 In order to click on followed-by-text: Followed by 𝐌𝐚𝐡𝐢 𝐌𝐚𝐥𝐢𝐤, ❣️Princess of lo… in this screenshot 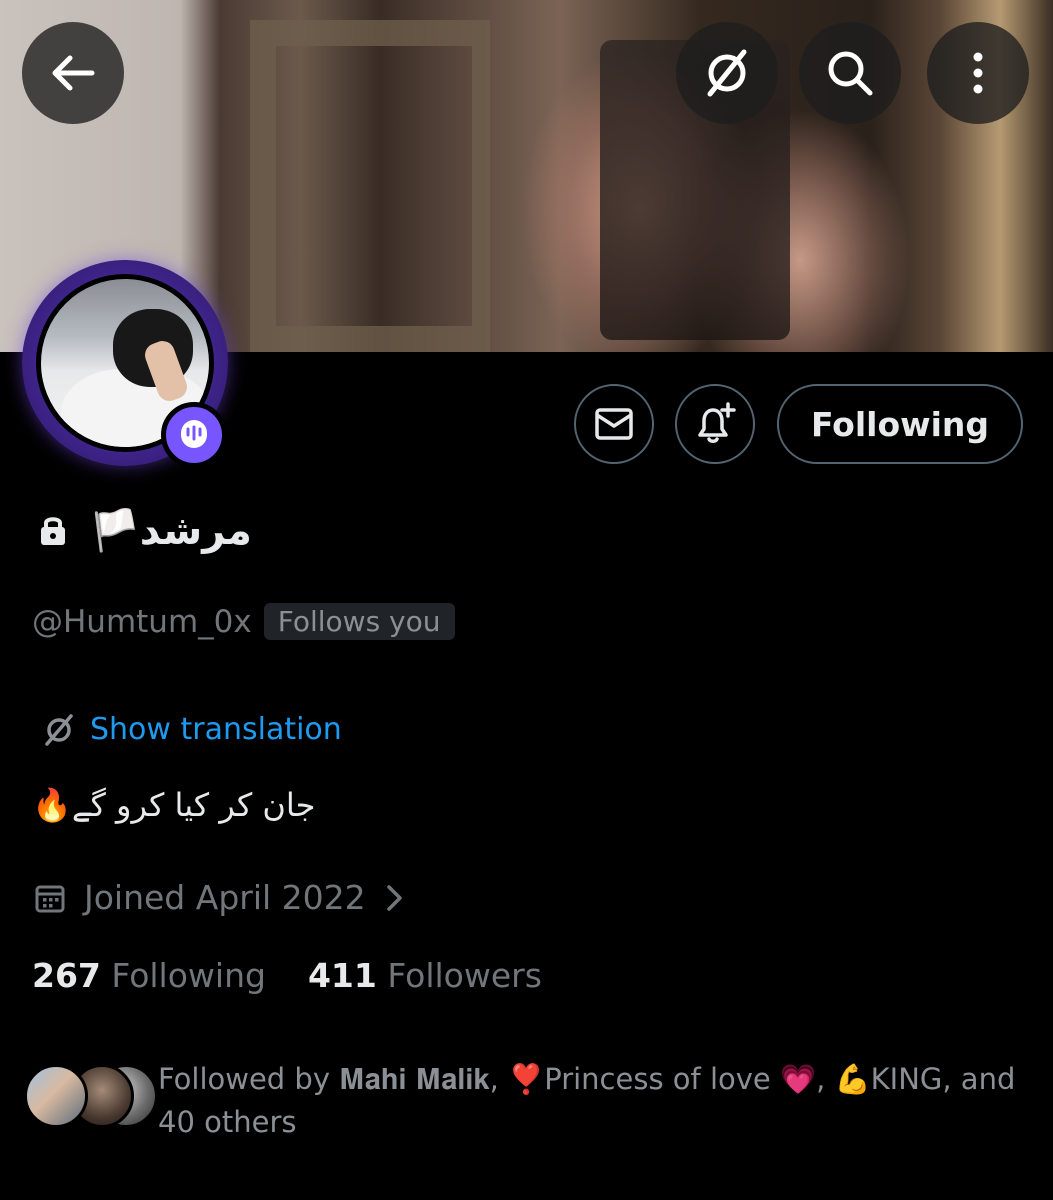, I will do `click(598, 1101)`.